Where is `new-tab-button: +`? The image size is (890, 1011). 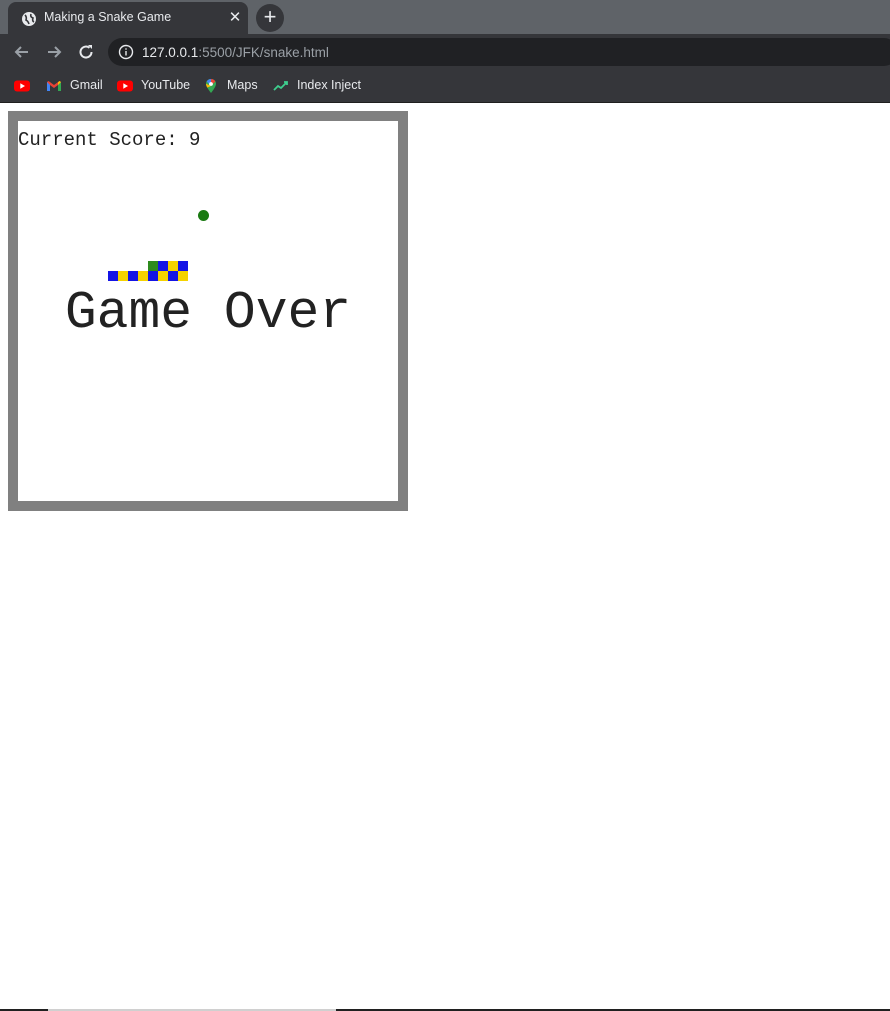
new-tab-button: + is located at coordinates (270, 18).